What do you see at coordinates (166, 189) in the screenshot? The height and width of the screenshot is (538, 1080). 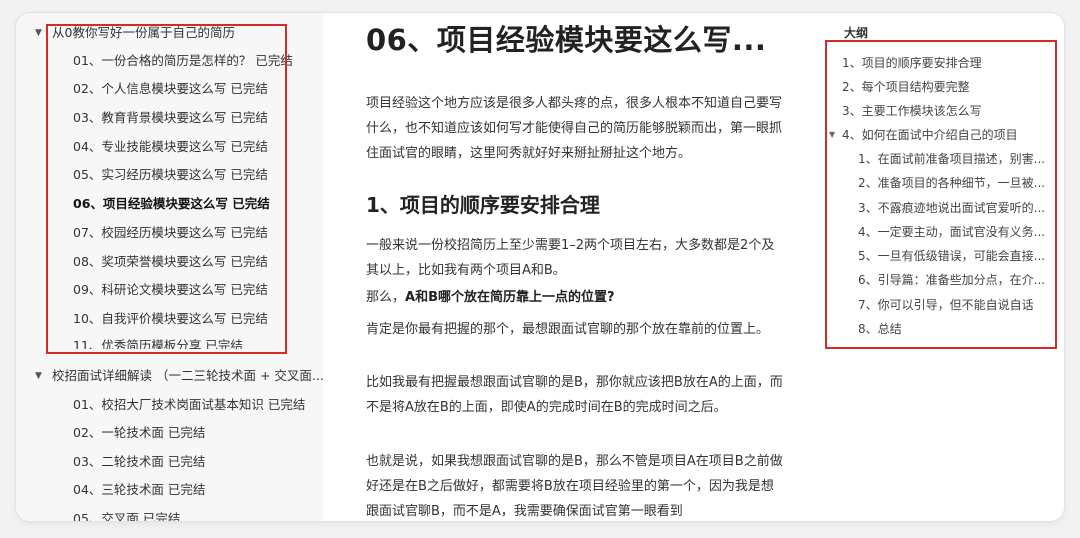 I see `highlight-box` at bounding box center [166, 189].